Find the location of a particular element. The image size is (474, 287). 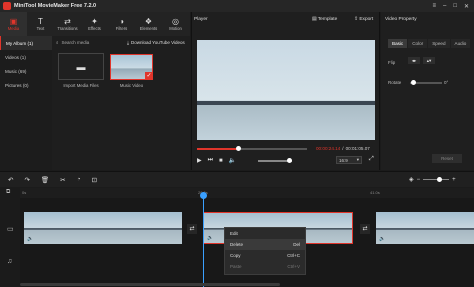

seek-progress is located at coordinates (217, 149).